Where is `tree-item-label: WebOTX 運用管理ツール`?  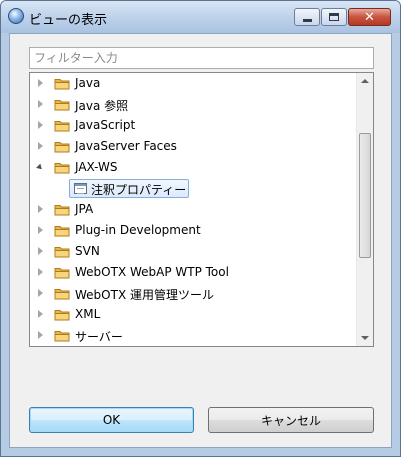 tree-item-label: WebOTX 運用管理ツール is located at coordinates (144, 295).